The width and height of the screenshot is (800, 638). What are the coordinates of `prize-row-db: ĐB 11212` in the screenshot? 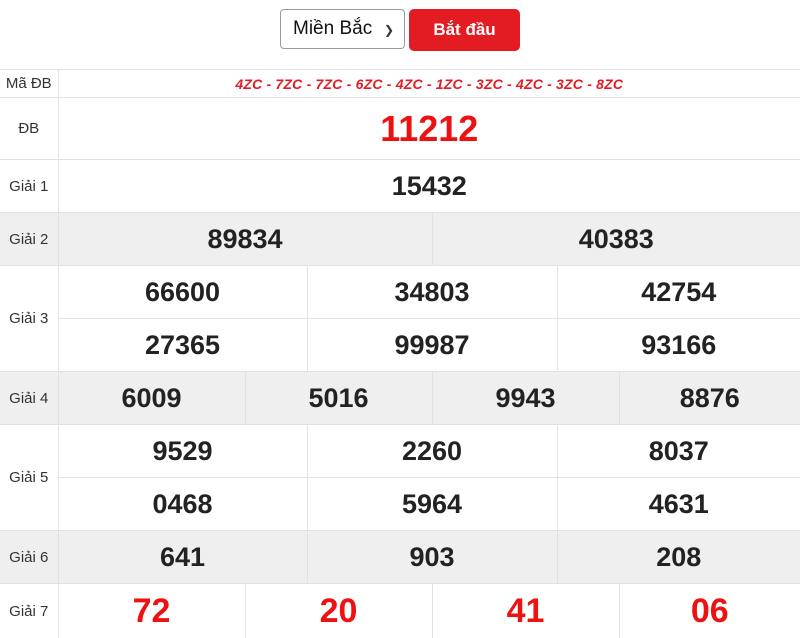 It's located at (400, 128).